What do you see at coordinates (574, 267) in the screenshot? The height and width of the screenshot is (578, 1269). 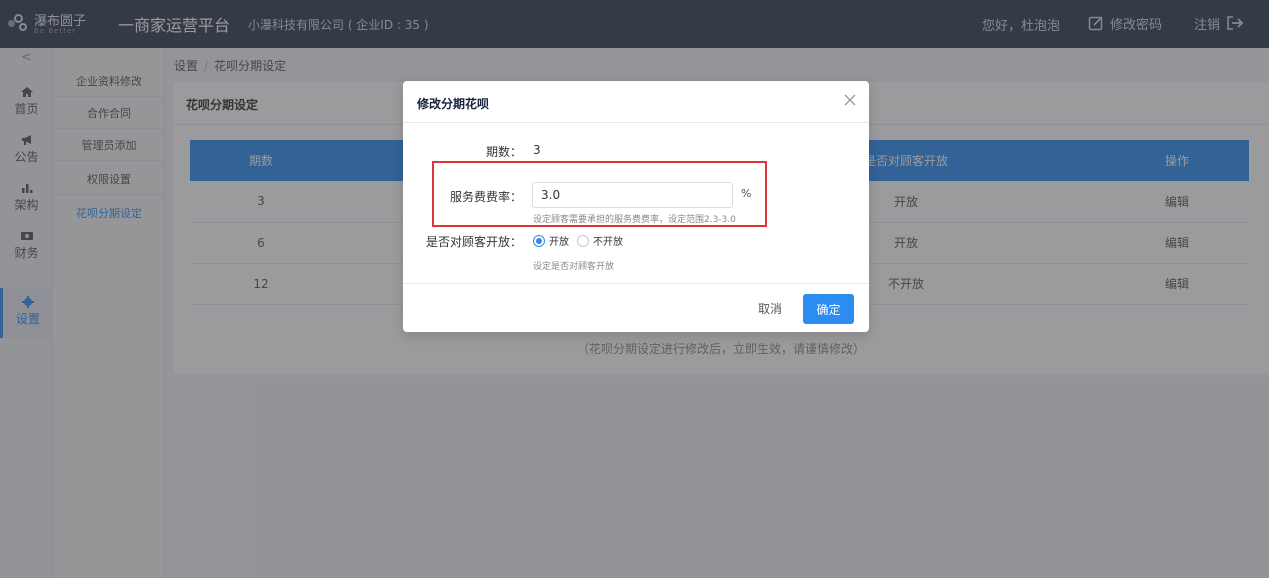 I see `open-hint: 设定是否对顾客开放` at bounding box center [574, 267].